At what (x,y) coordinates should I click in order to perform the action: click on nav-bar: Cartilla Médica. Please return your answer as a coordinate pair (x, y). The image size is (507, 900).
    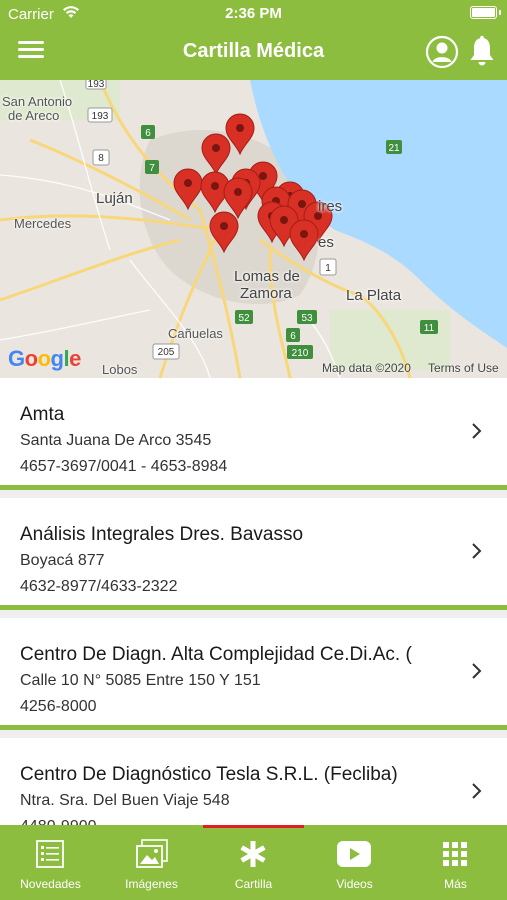
    Looking at the image, I should click on (253, 54).